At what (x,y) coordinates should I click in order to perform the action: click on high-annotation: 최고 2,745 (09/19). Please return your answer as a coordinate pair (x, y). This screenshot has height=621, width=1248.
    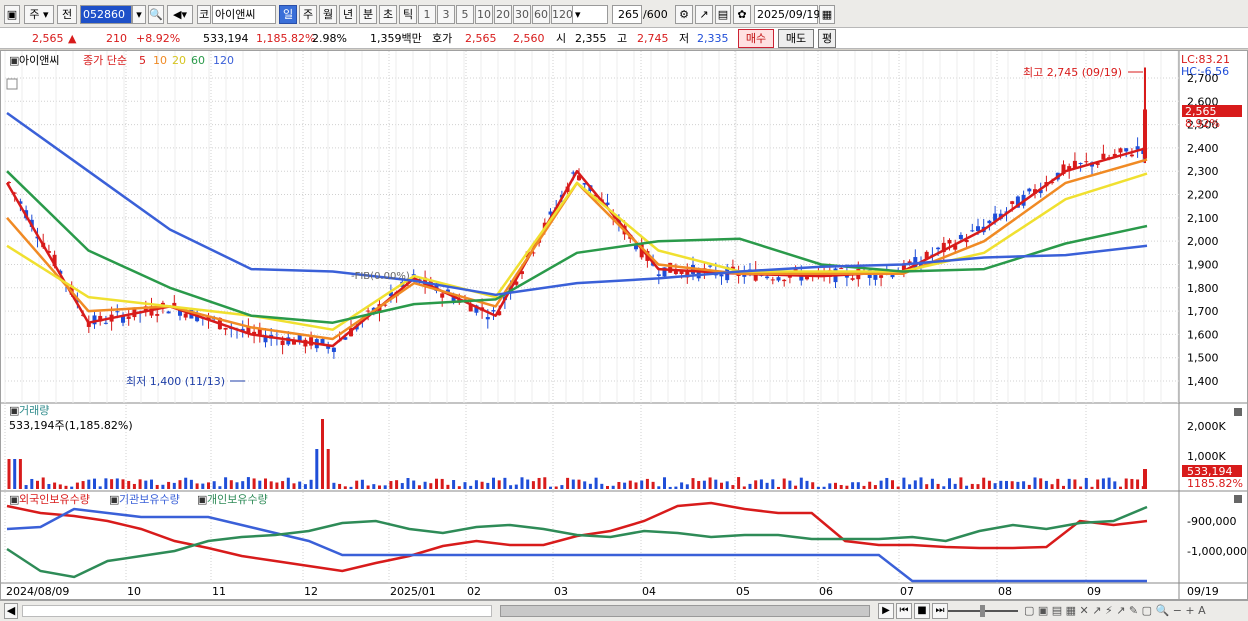
    Looking at the image, I should click on (1072, 72).